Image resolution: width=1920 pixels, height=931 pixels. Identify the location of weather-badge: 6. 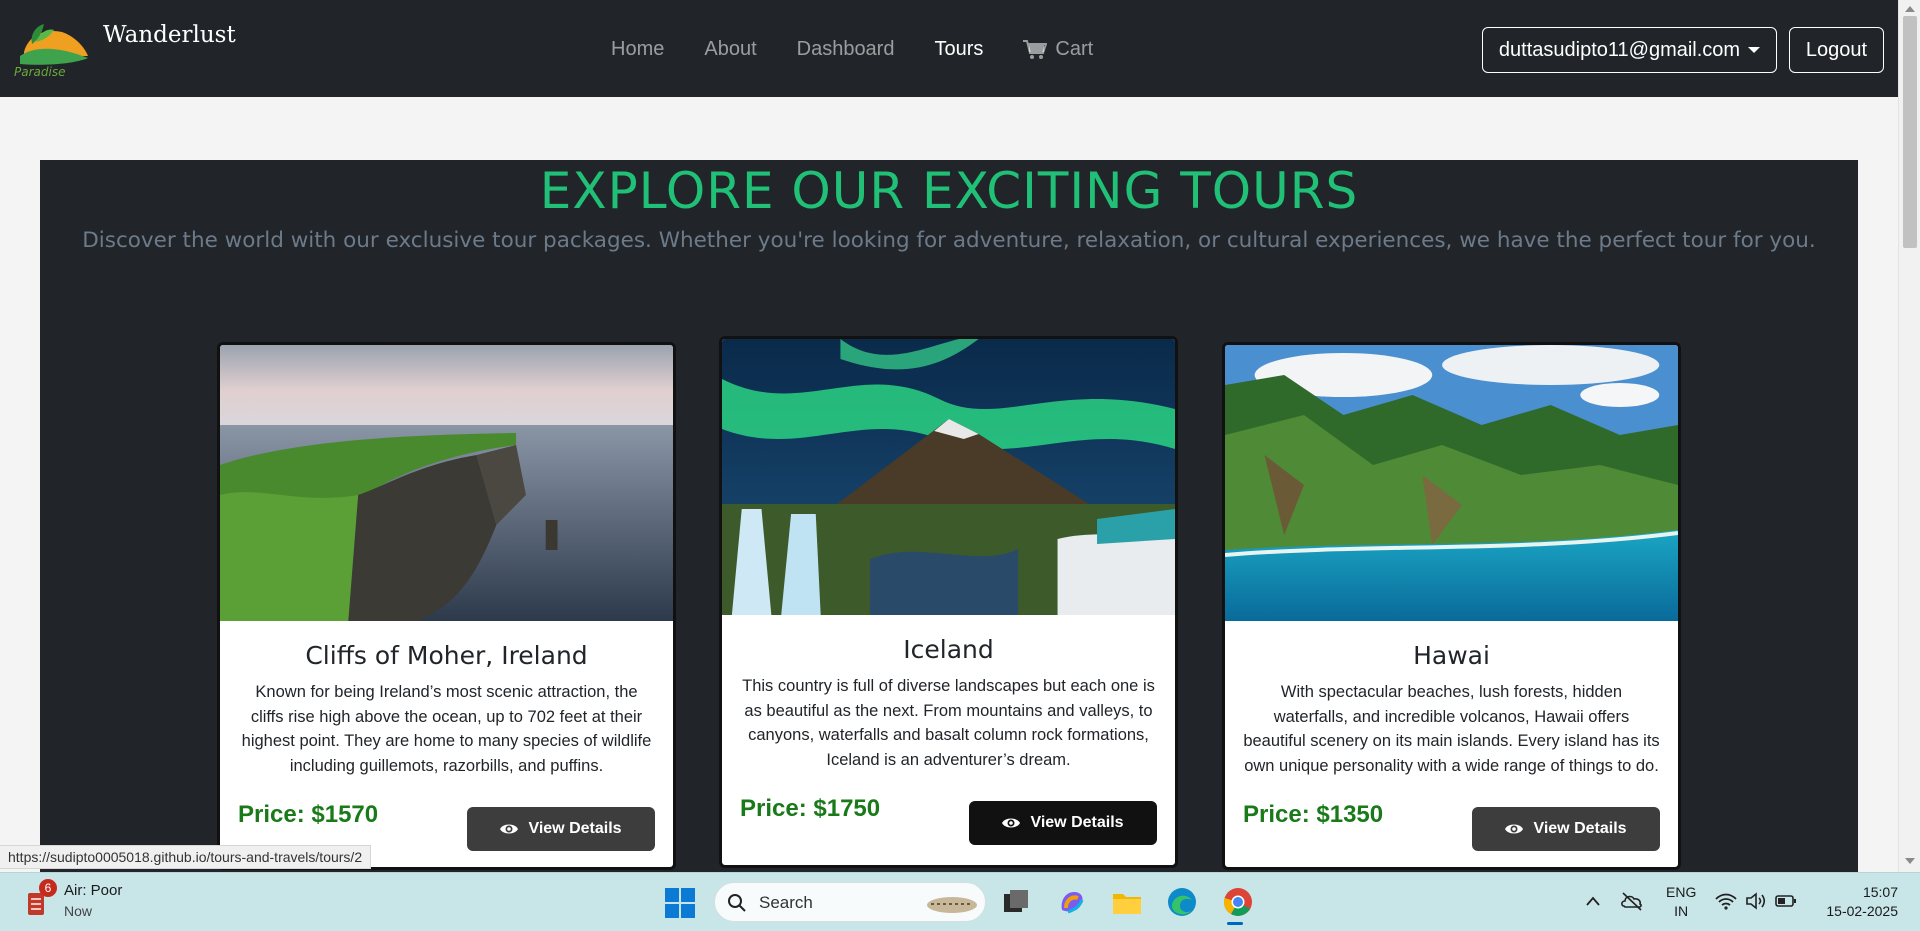
(48, 888).